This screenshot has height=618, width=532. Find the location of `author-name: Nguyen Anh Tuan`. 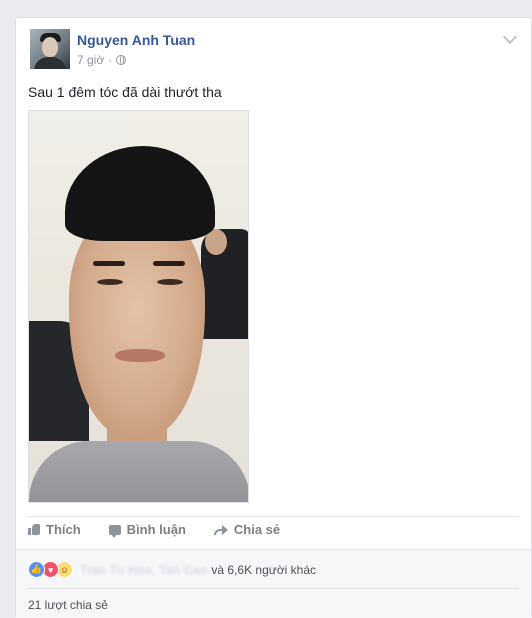

author-name: Nguyen Anh Tuan is located at coordinates (136, 40).